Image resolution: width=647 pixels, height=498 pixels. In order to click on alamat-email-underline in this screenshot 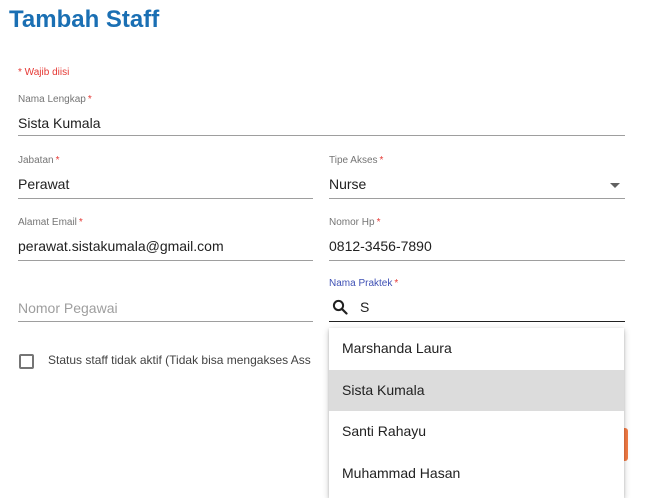, I will do `click(165, 260)`.